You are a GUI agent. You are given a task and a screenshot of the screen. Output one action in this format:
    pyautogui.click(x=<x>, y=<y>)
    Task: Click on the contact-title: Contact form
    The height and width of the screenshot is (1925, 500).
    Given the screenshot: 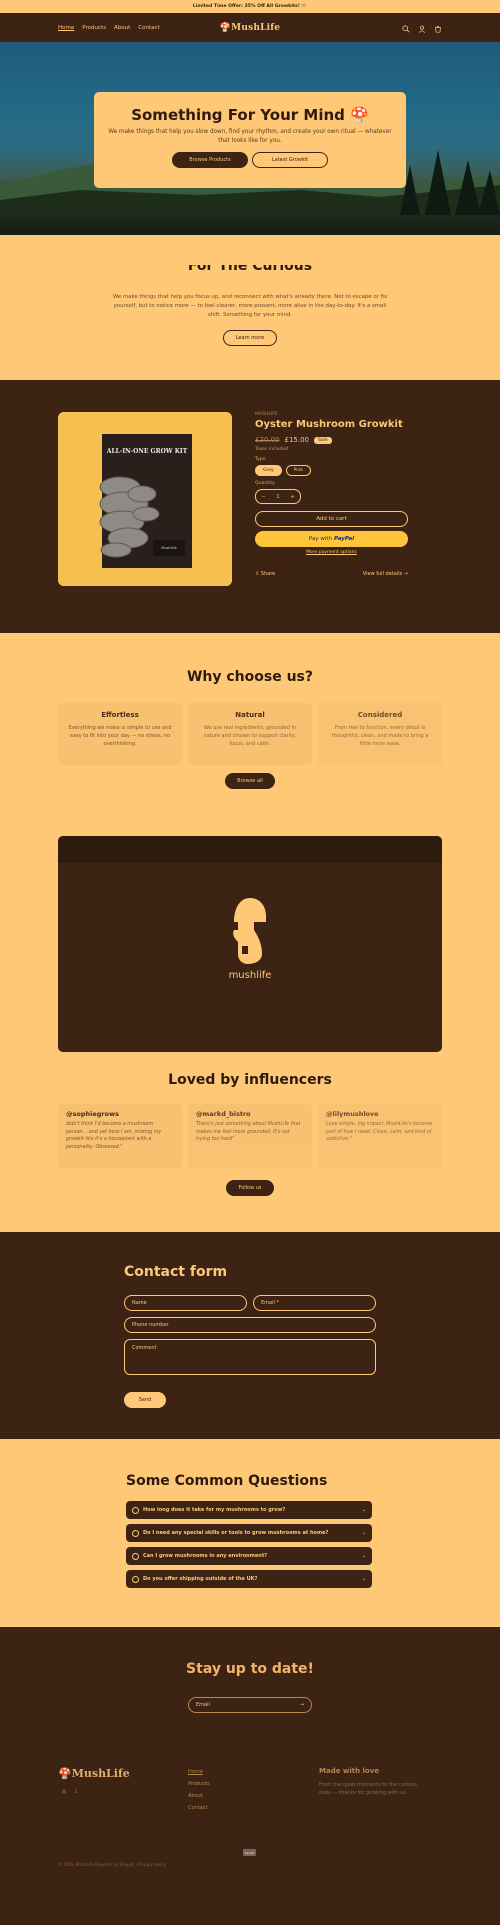 What is the action you would take?
    pyautogui.click(x=176, y=1272)
    